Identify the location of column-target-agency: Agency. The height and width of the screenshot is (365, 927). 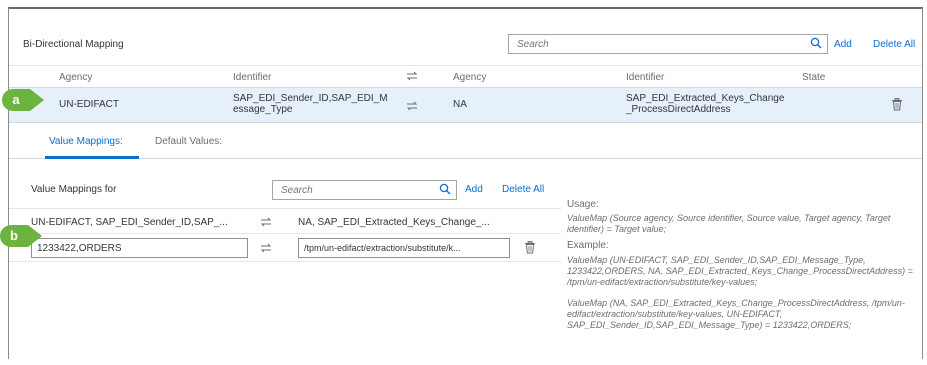
(470, 77).